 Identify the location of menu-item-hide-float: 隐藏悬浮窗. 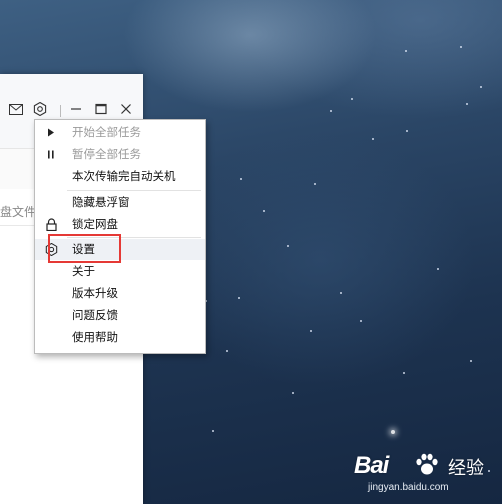
(120, 202).